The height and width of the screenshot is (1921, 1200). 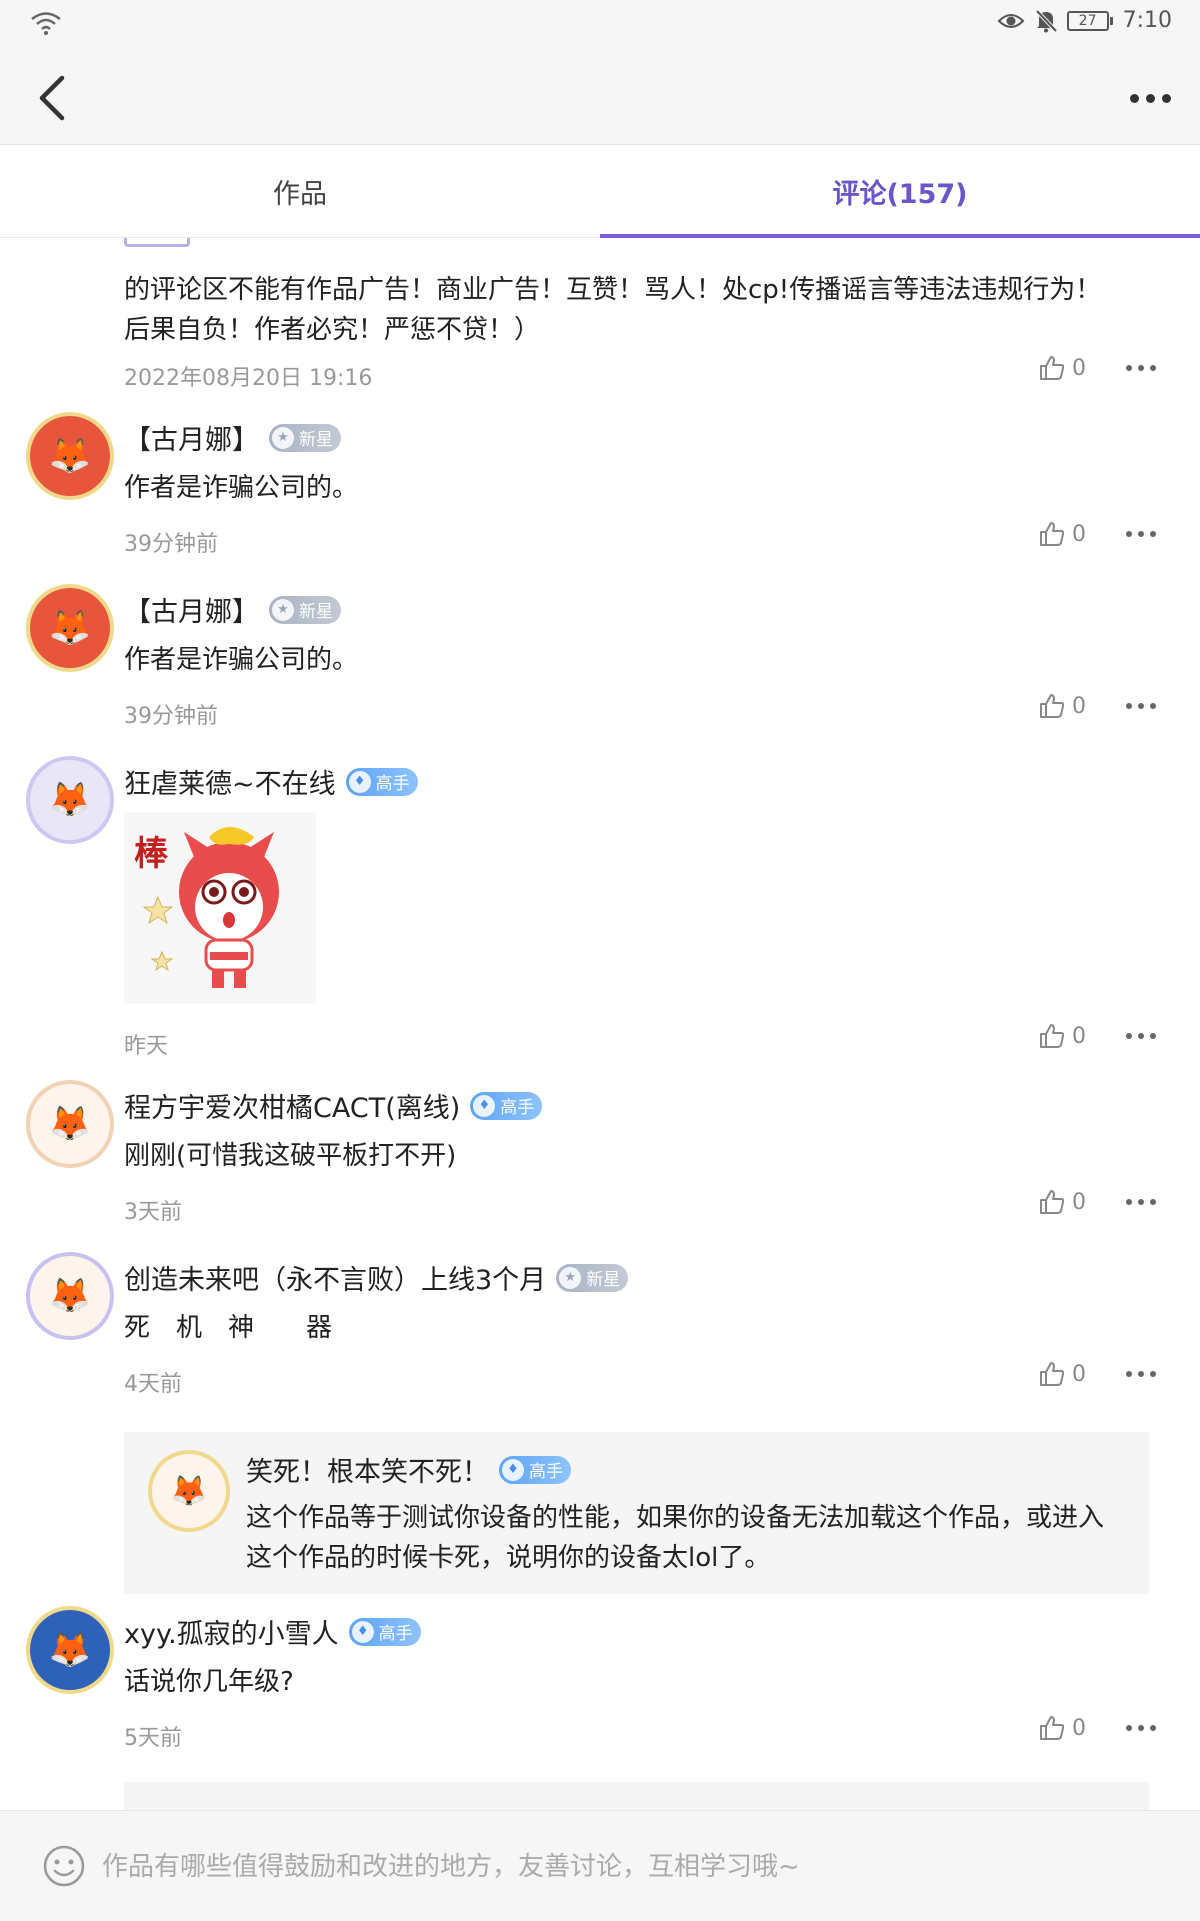 What do you see at coordinates (636, 1796) in the screenshot?
I see `reply-box` at bounding box center [636, 1796].